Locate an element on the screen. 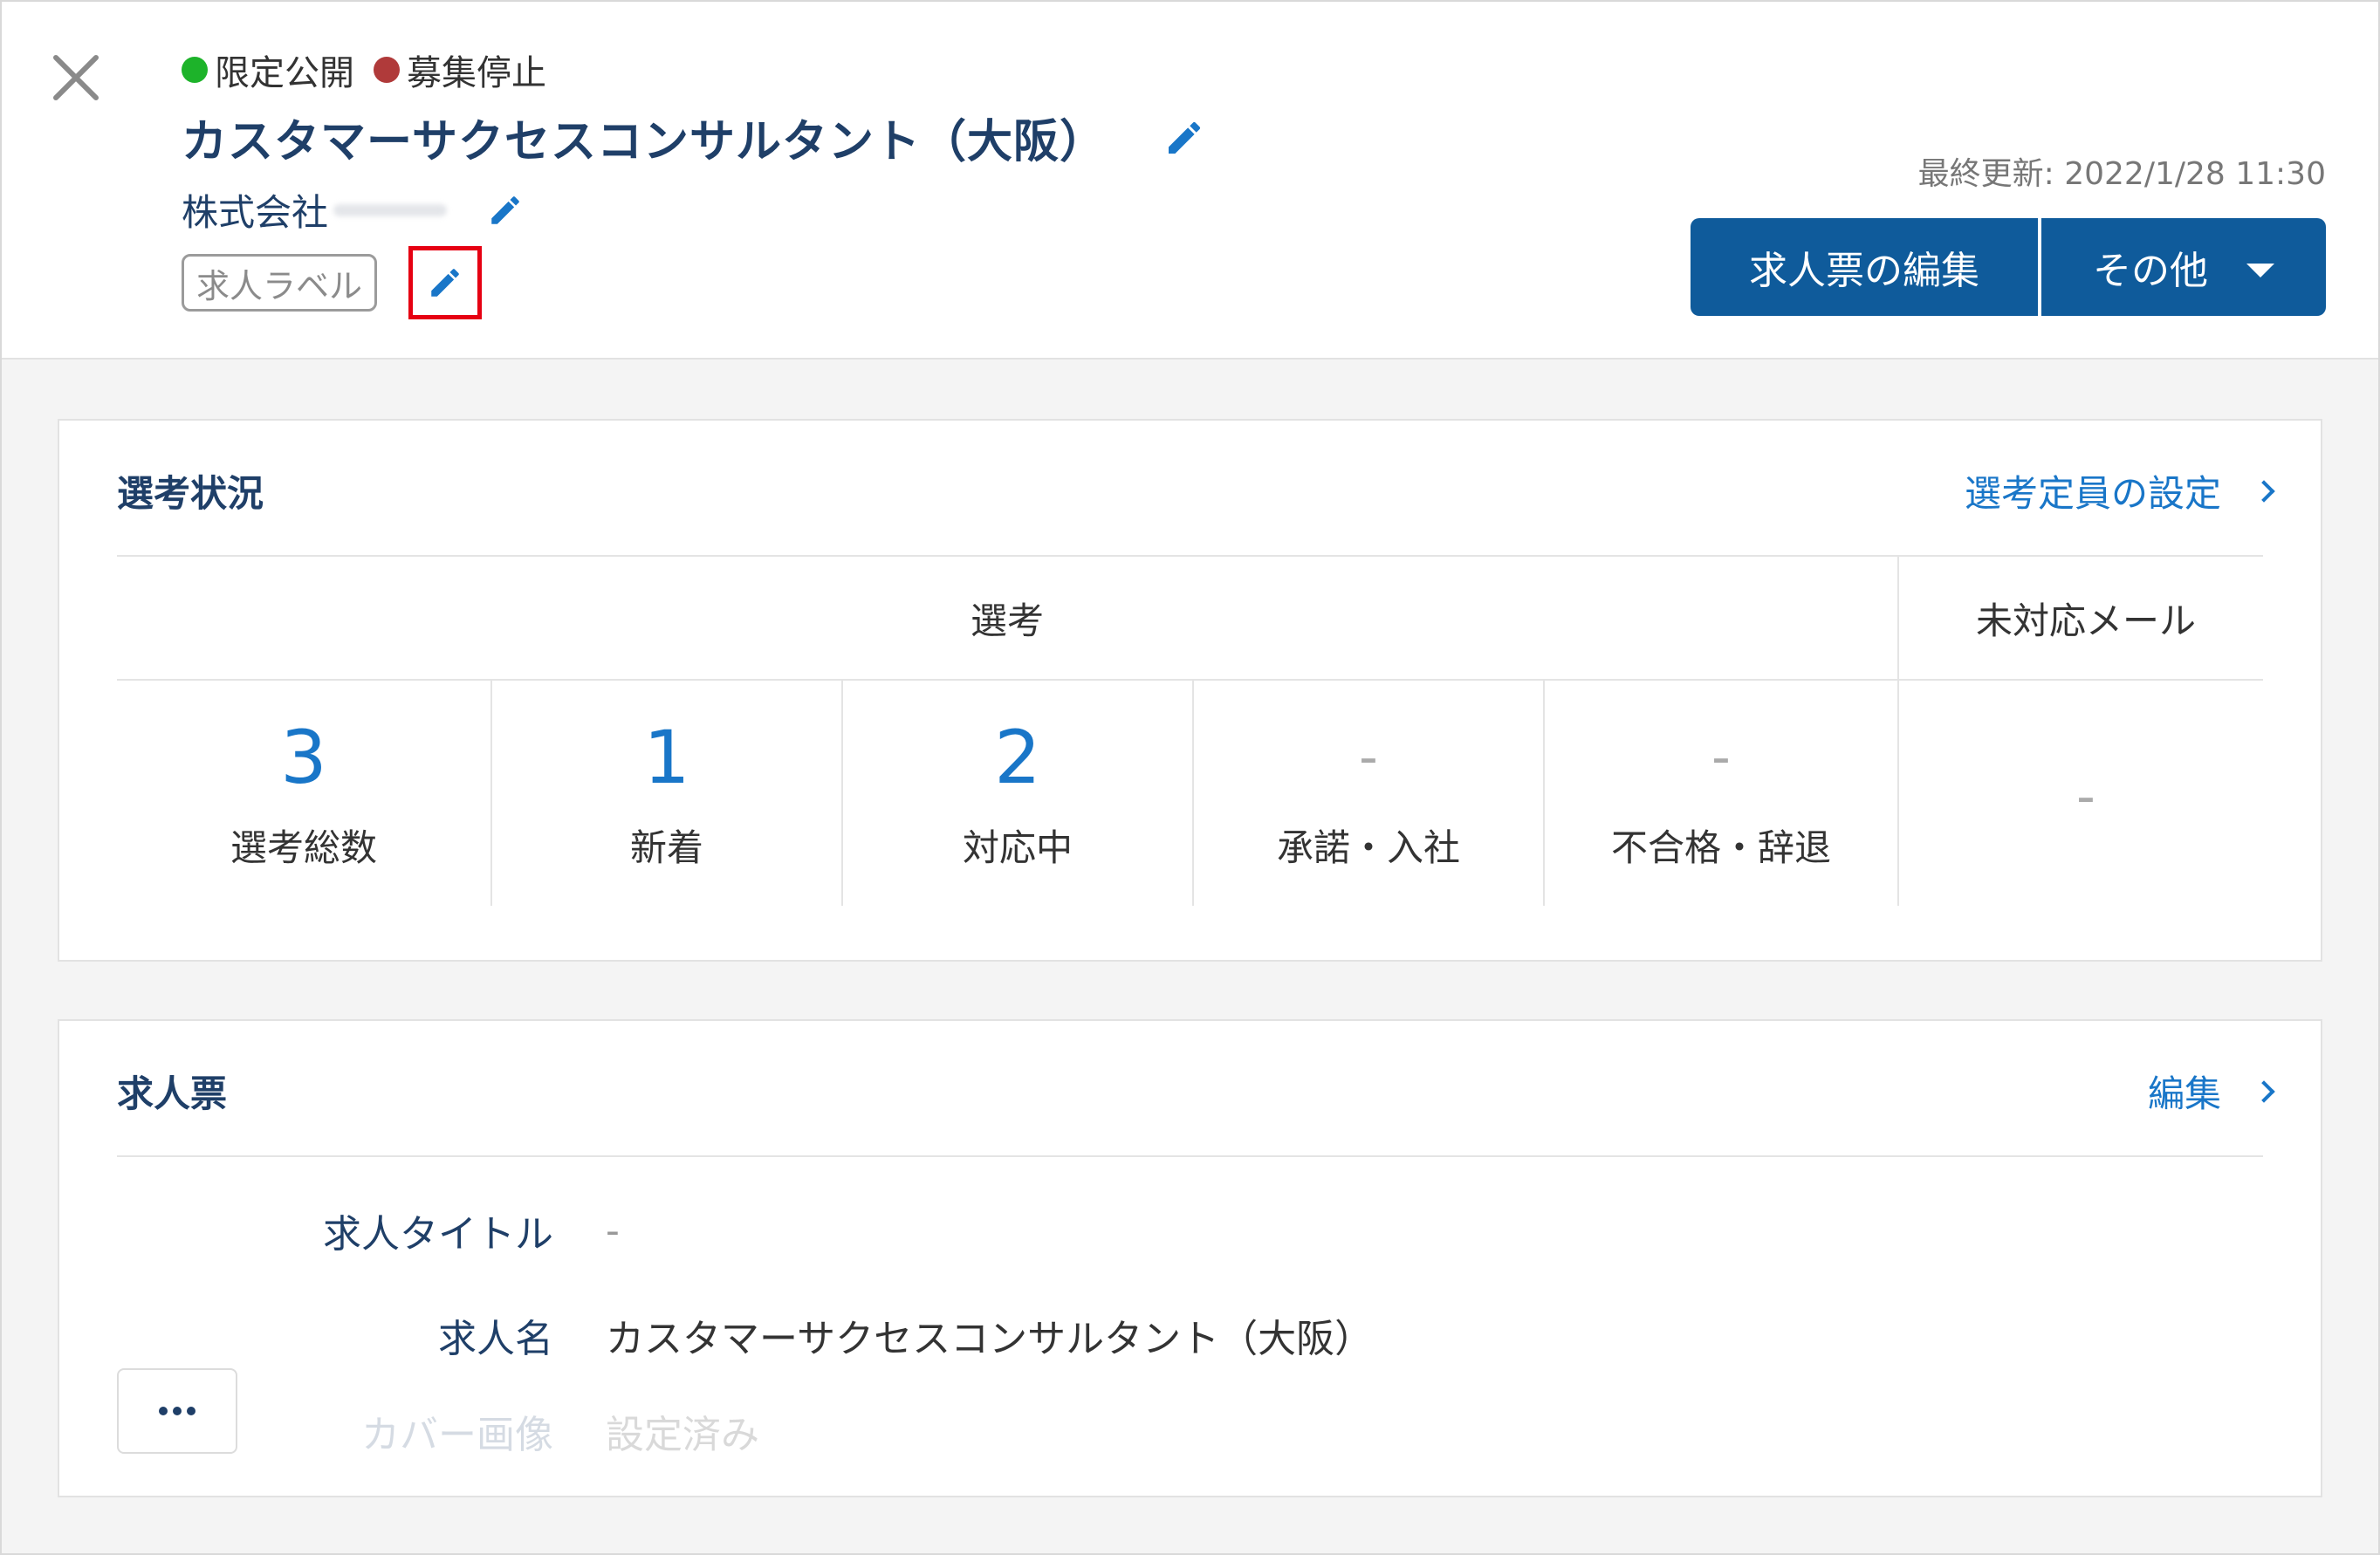 The width and height of the screenshot is (2380, 1555). company-row: 株式会社 is located at coordinates (353, 209).